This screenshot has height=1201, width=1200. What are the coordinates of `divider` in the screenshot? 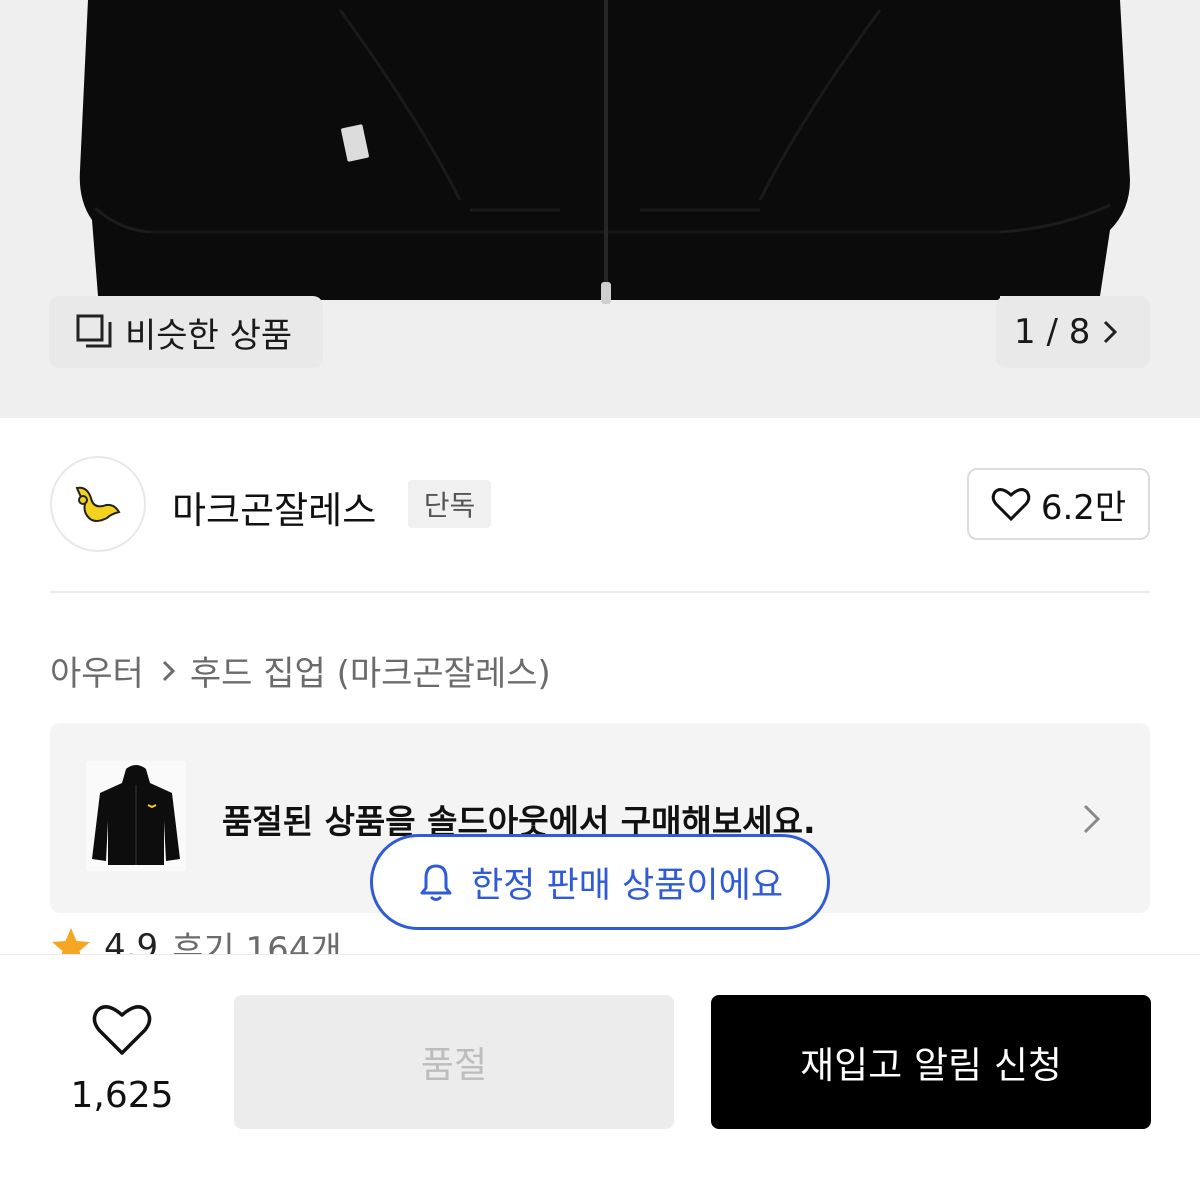 It's located at (600, 592).